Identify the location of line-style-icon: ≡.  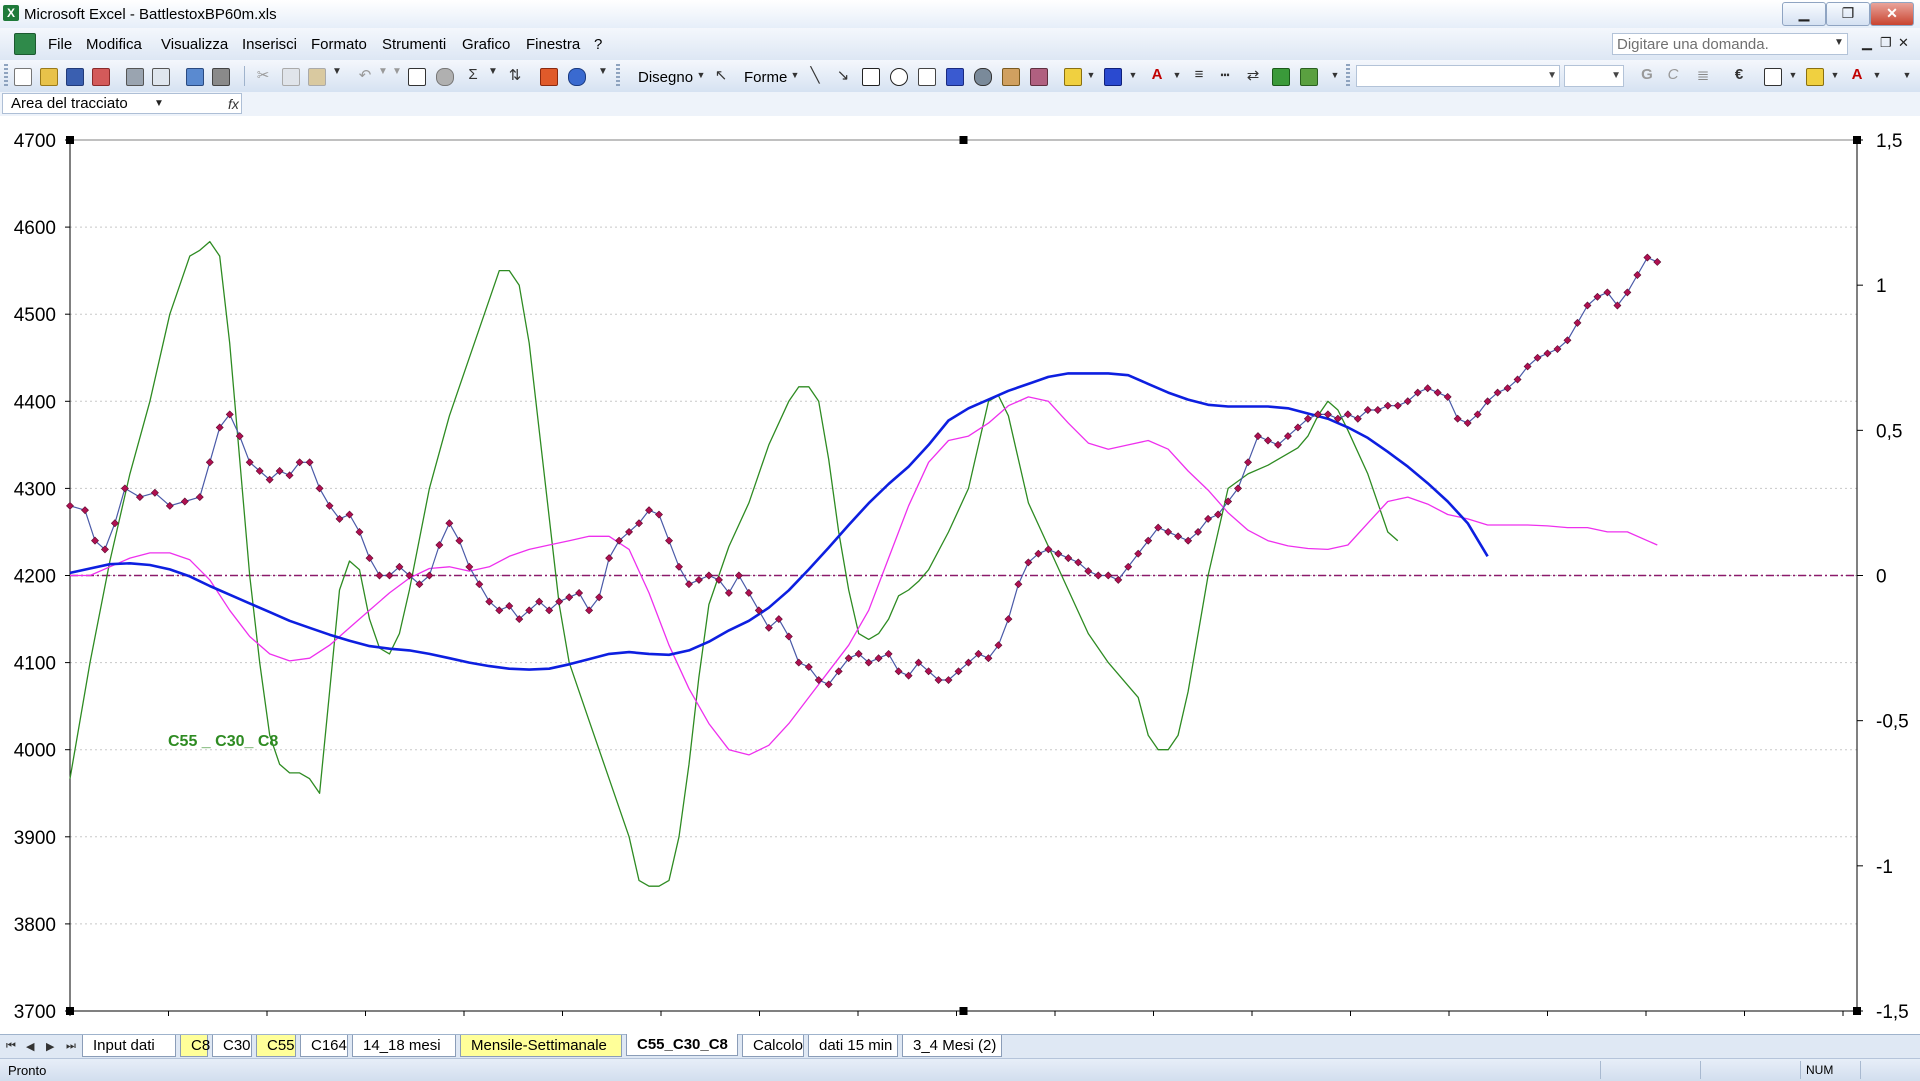
(1199, 74).